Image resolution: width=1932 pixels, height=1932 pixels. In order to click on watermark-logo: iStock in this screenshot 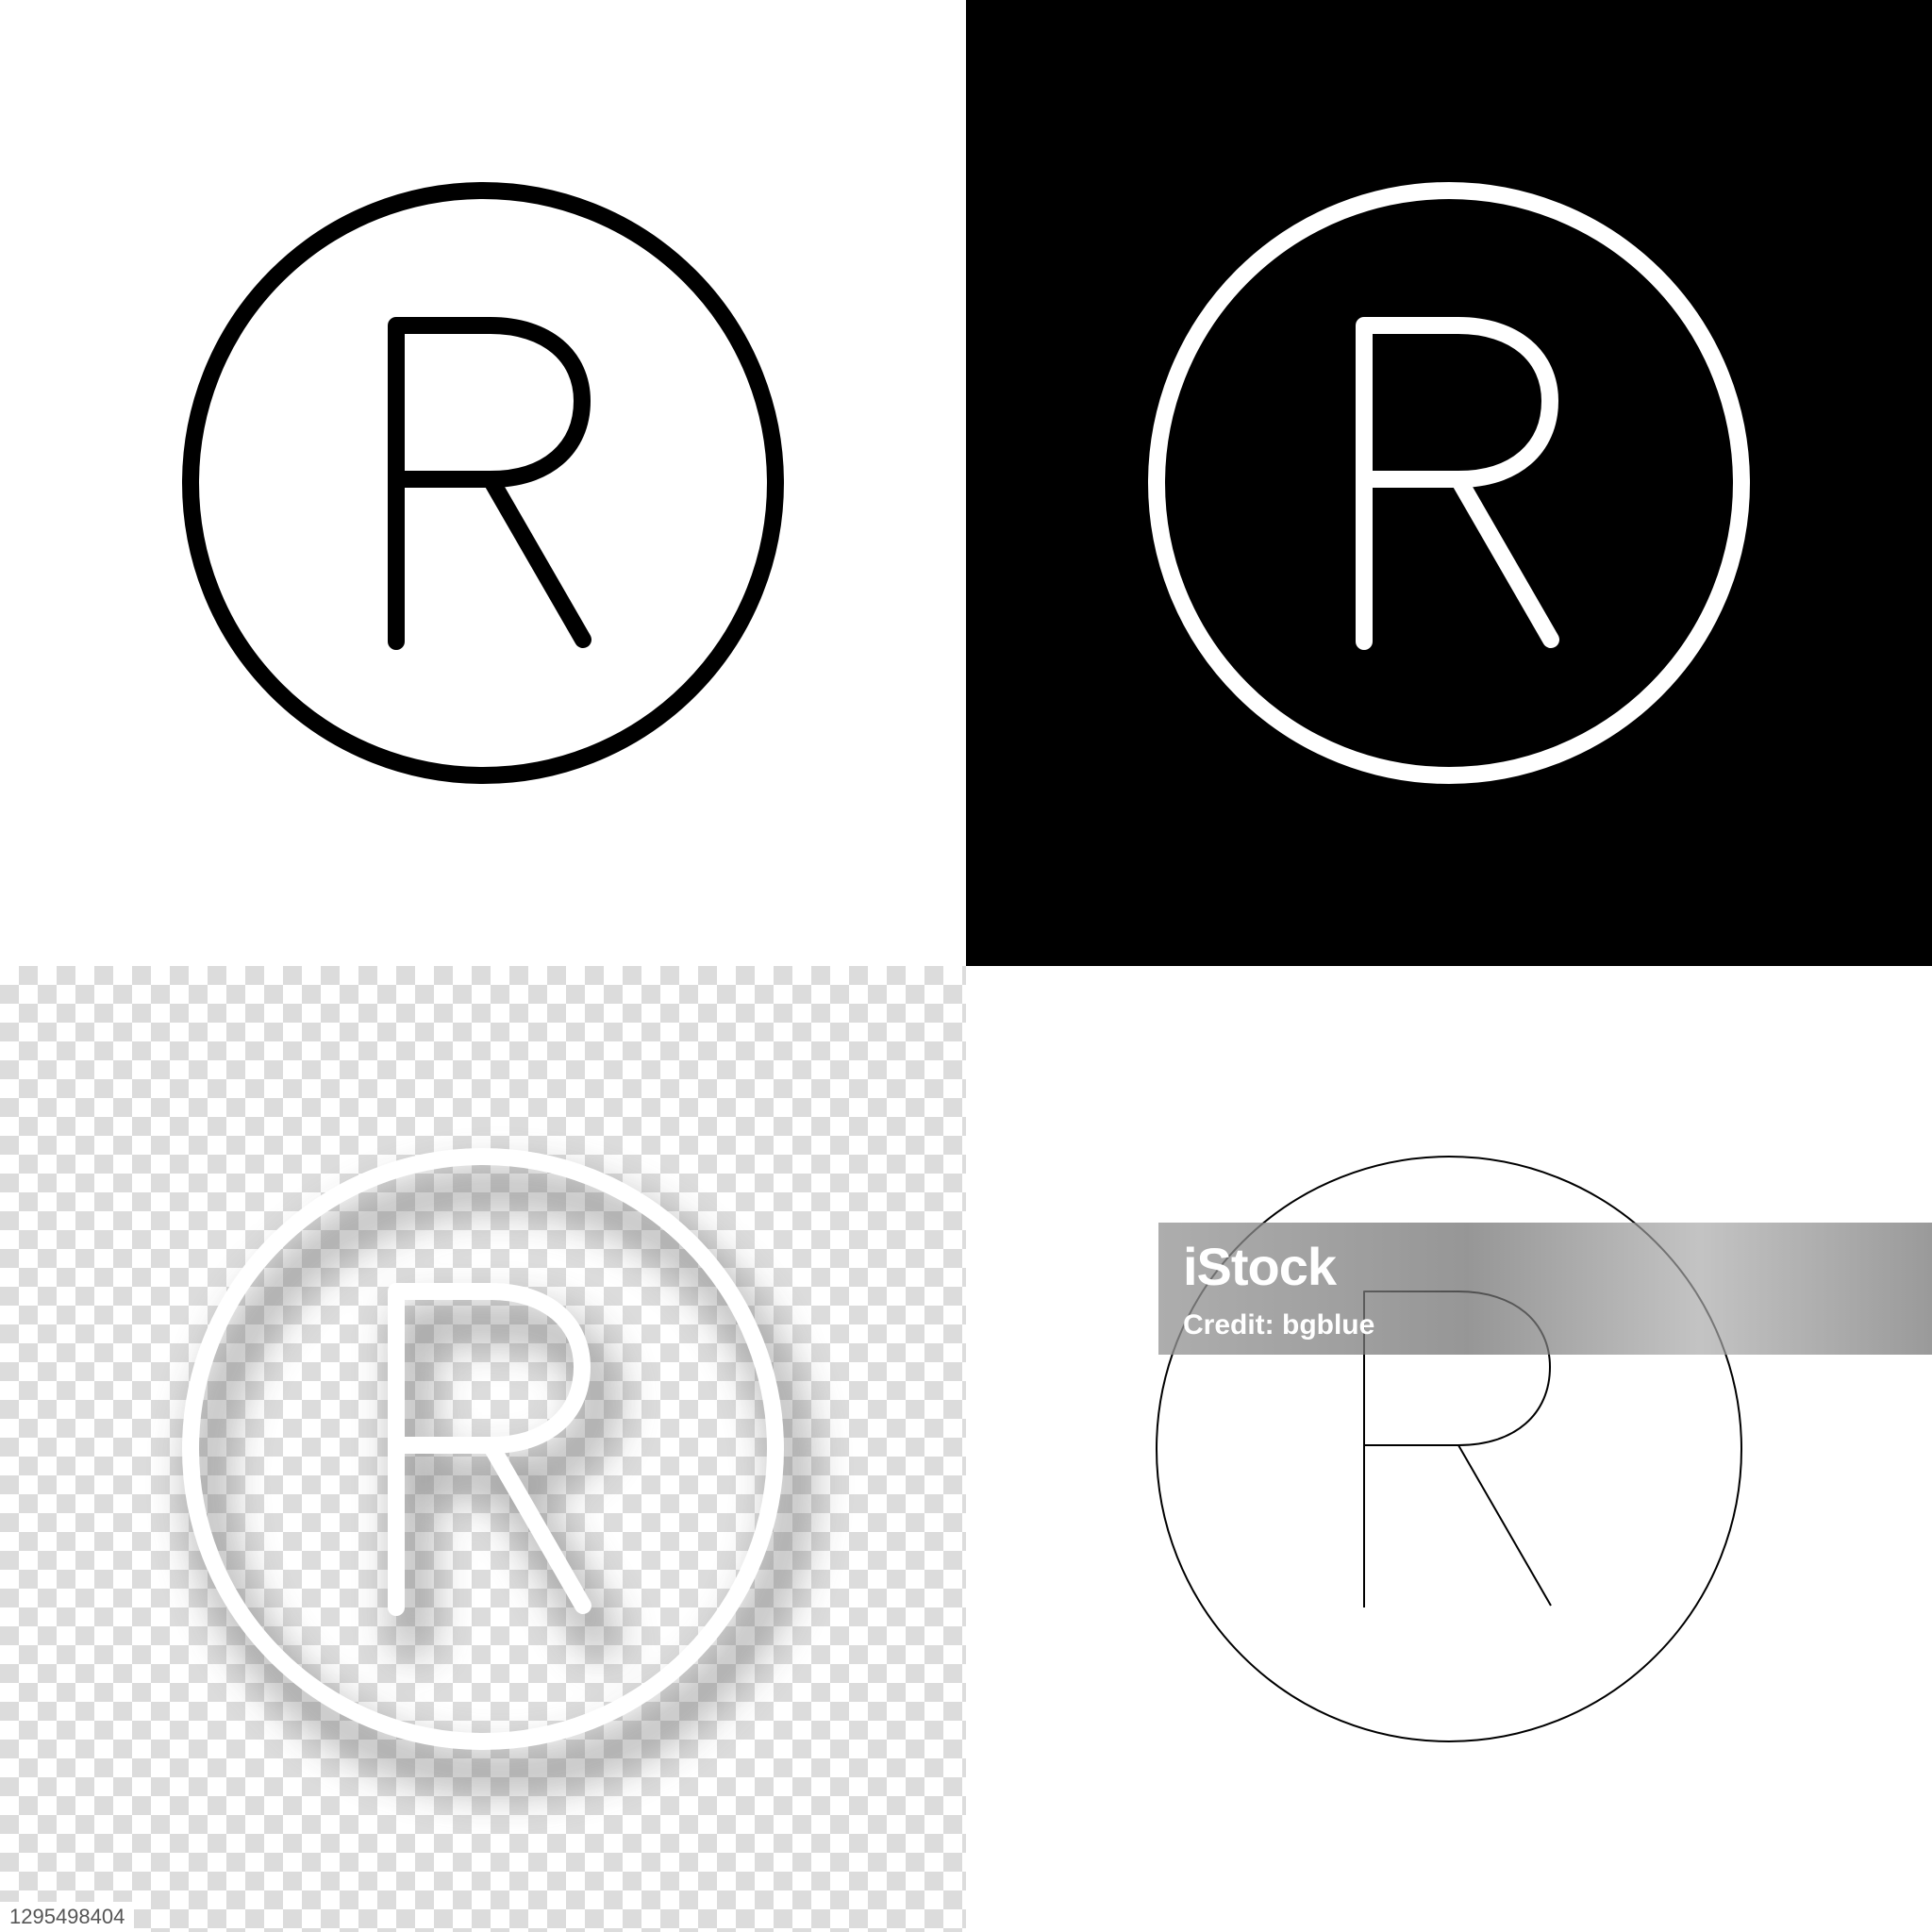, I will do `click(1260, 1266)`.